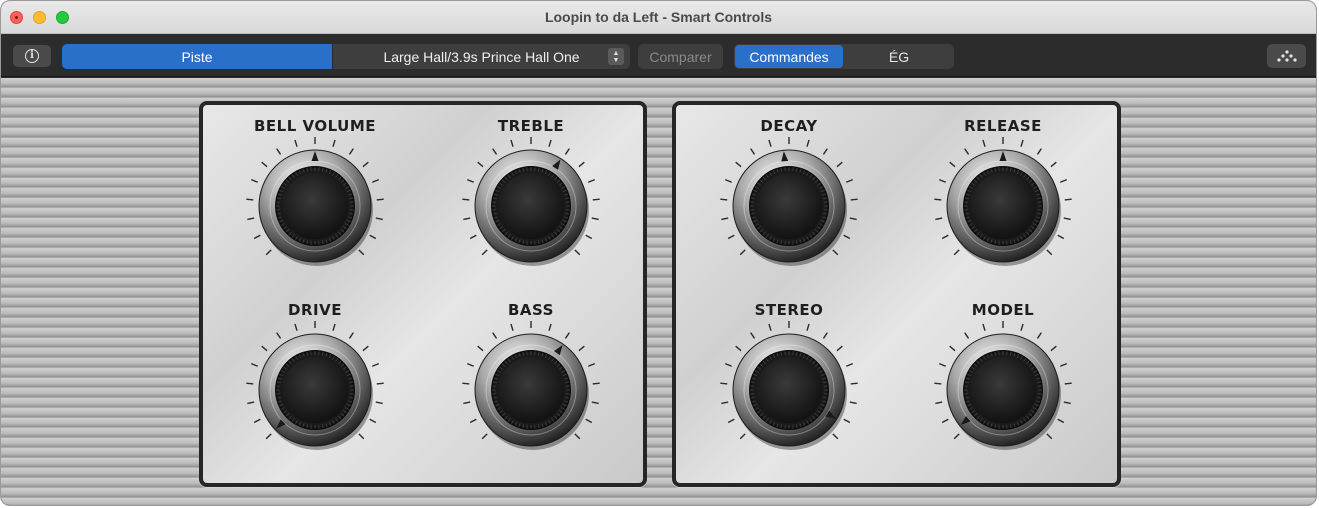 The width and height of the screenshot is (1319, 508). I want to click on track-preset-control: Piste Large Hall/3.9s Prince Hall One ▲ ▼, so click(346, 56).